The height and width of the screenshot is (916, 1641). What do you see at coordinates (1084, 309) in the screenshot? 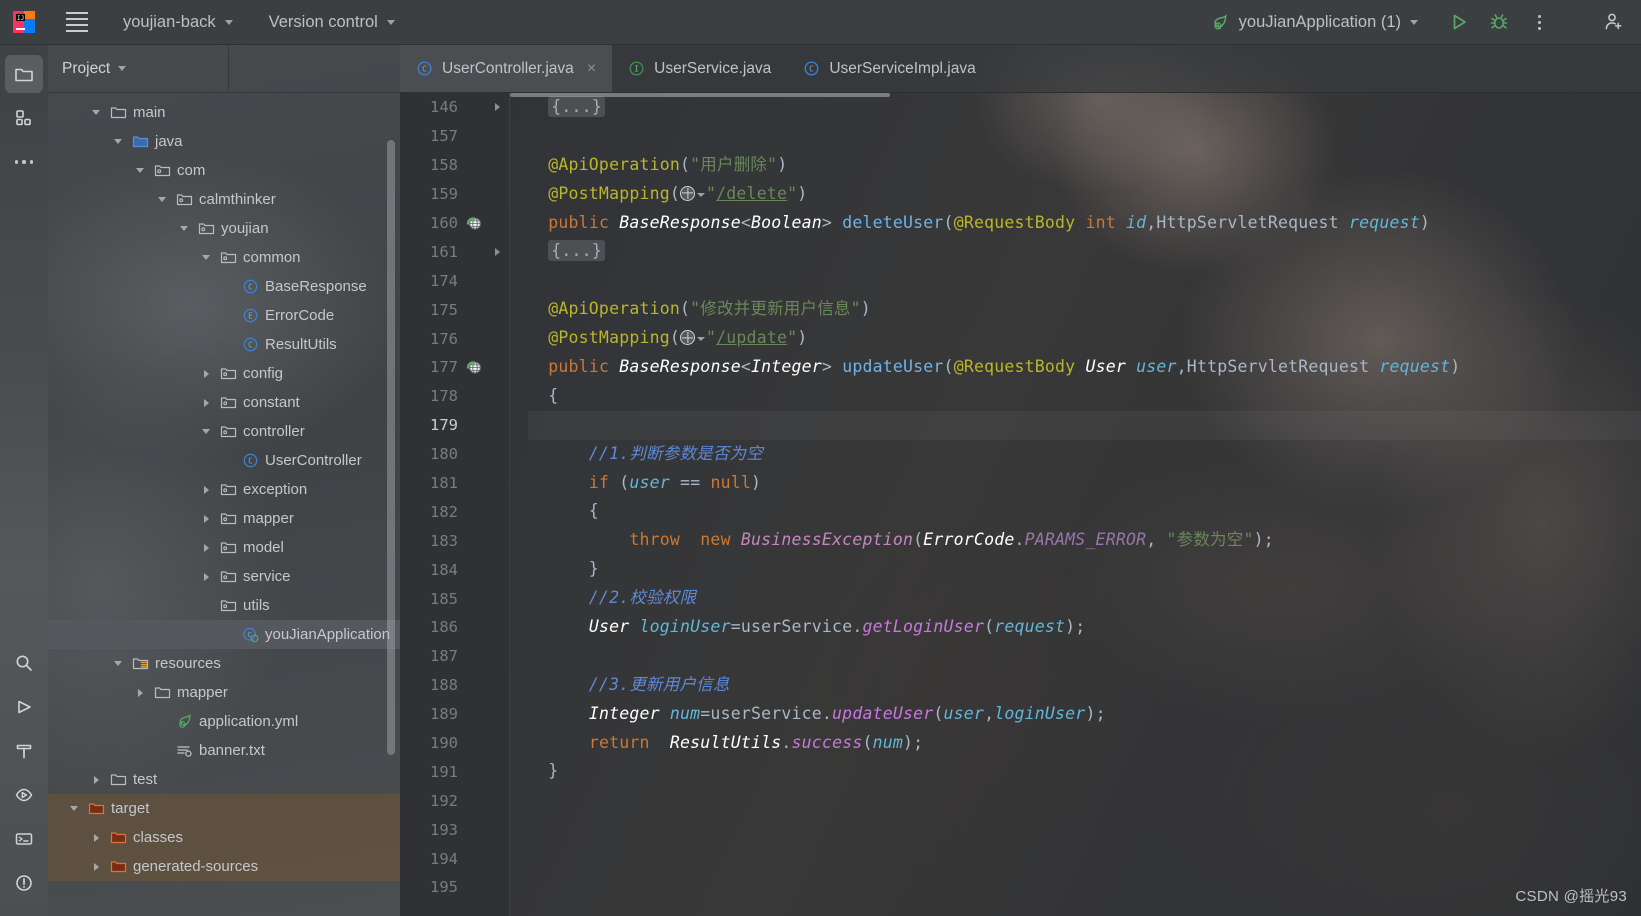
I see `code-line: @ApiOperation("修改并更新用户信息")` at bounding box center [1084, 309].